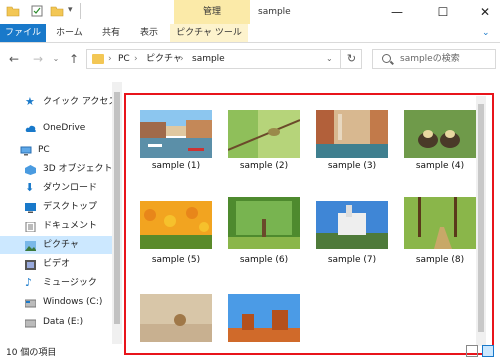 This screenshot has height=363, width=500. Describe the element at coordinates (30, 187) in the screenshot. I see `download-icon: ⬇` at that location.